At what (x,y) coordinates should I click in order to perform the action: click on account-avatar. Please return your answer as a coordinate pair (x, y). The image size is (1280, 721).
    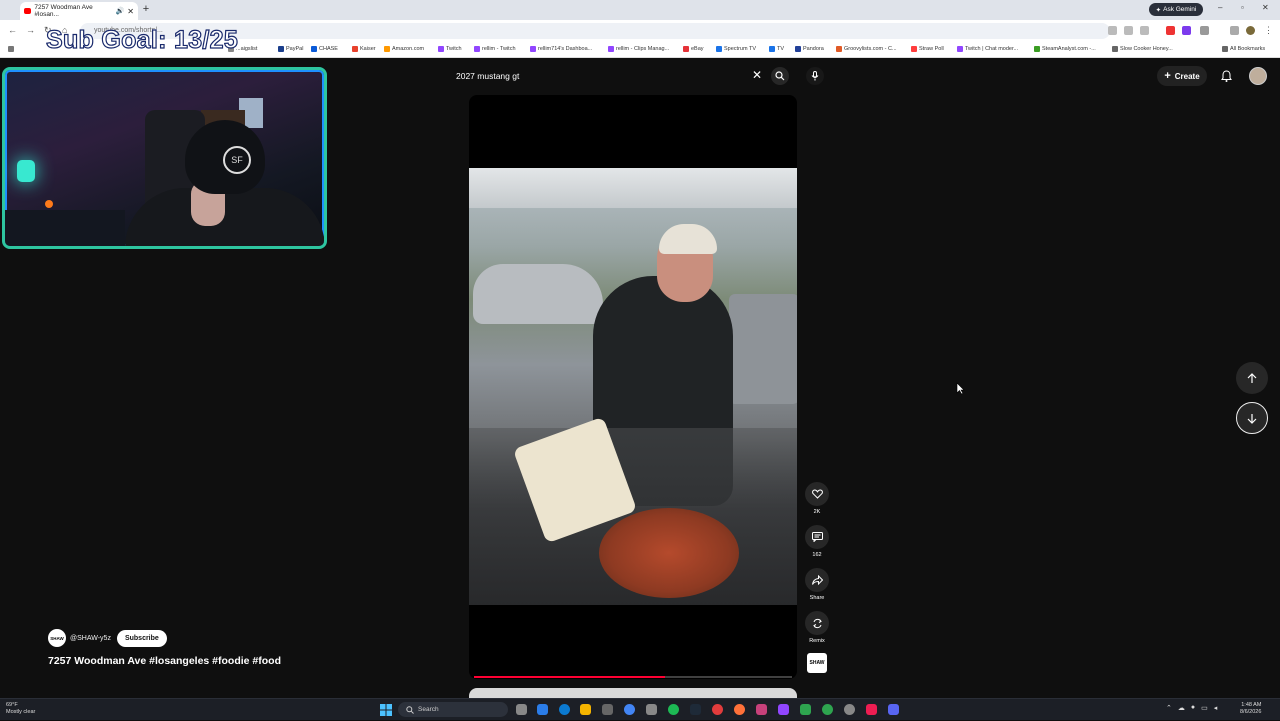
    Looking at the image, I should click on (1258, 76).